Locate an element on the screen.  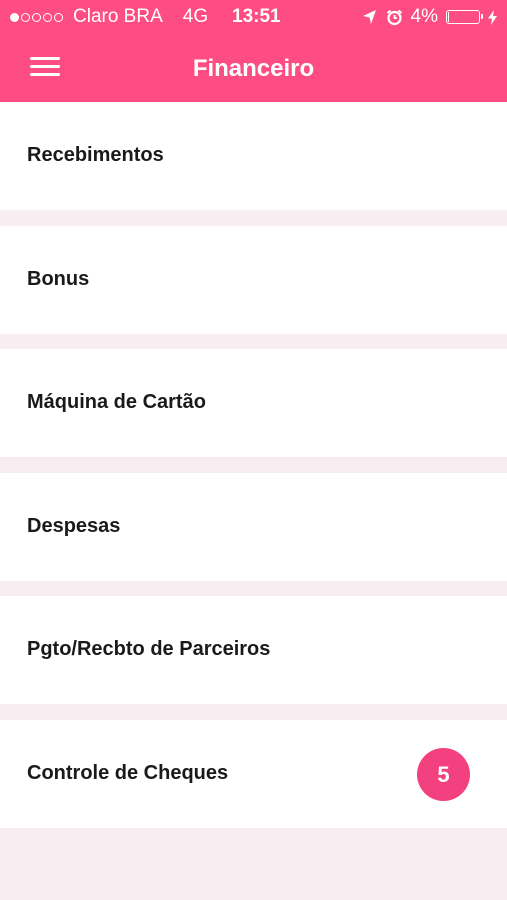
nav-bar: Financeiro is located at coordinates (253, 68).